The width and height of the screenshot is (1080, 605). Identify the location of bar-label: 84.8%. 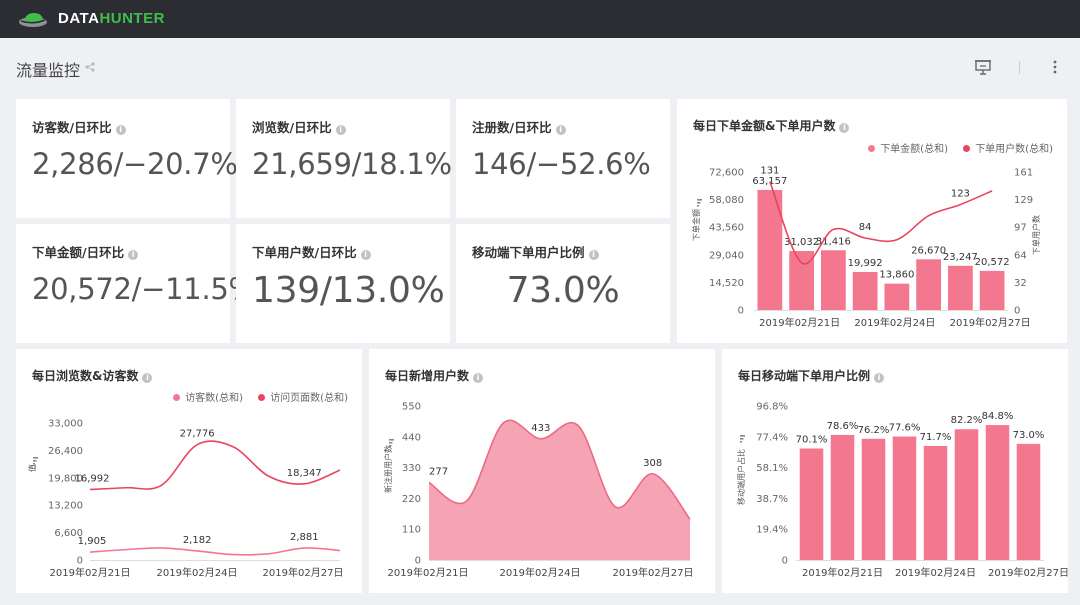
(998, 416).